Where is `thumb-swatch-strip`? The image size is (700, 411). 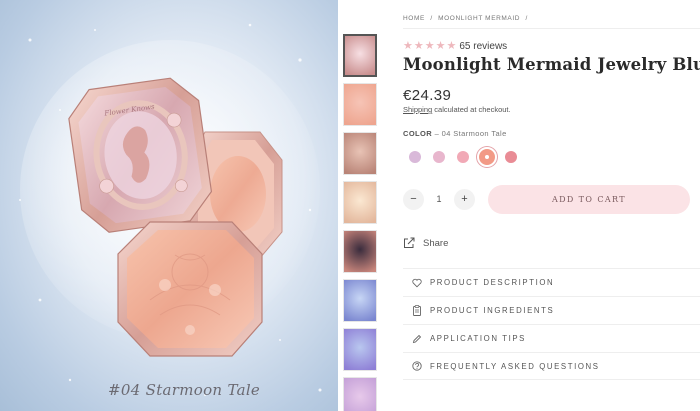
thumb-swatch-strip is located at coordinates (360, 153).